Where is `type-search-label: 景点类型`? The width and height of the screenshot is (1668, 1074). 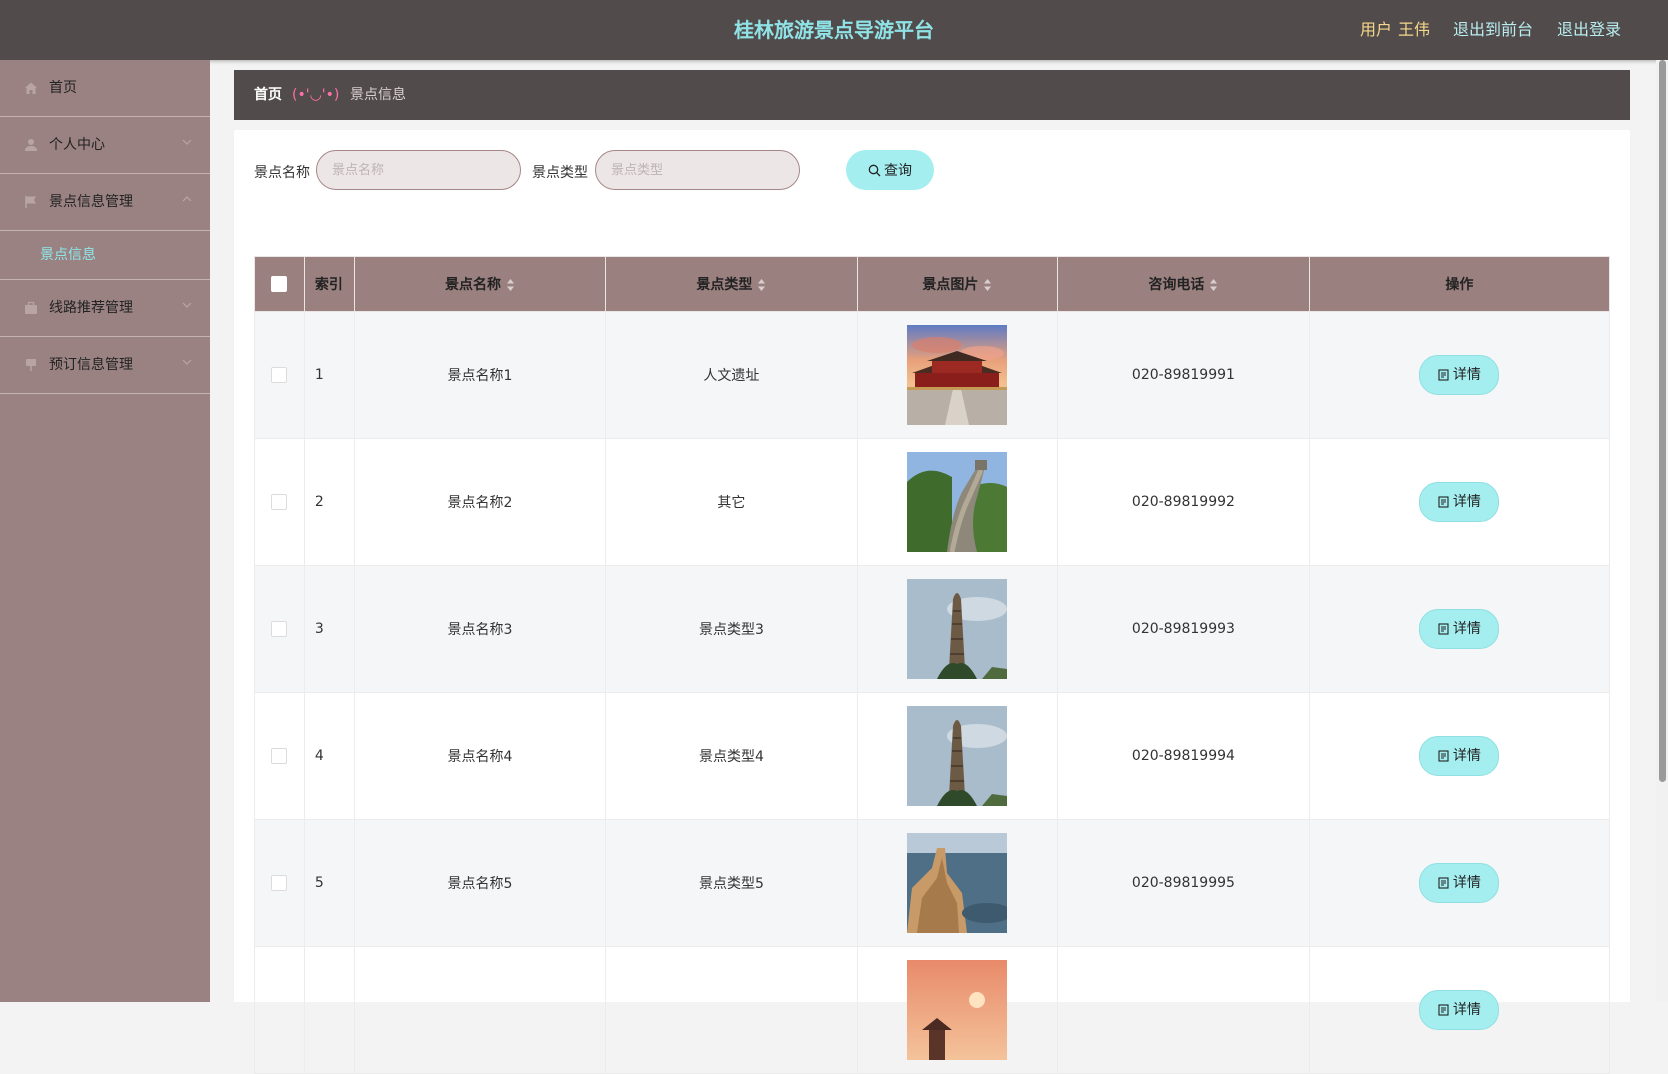
type-search-label: 景点类型 is located at coordinates (560, 173).